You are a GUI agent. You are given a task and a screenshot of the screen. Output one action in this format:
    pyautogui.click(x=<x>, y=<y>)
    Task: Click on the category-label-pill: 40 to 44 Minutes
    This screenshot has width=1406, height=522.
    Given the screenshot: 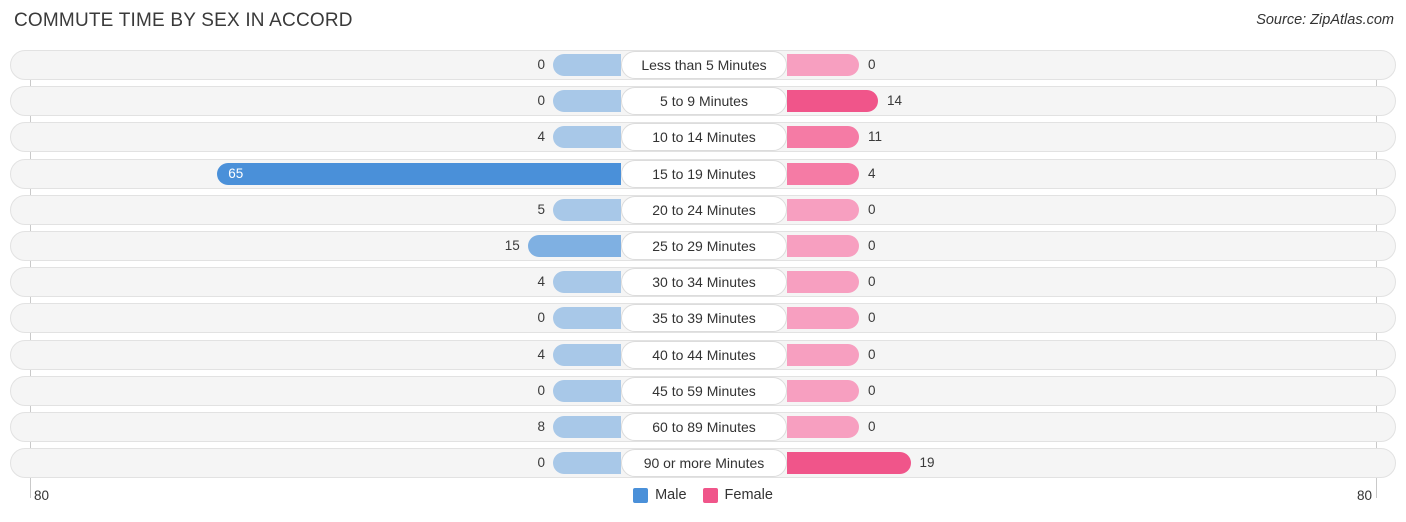 What is the action you would take?
    pyautogui.click(x=704, y=355)
    